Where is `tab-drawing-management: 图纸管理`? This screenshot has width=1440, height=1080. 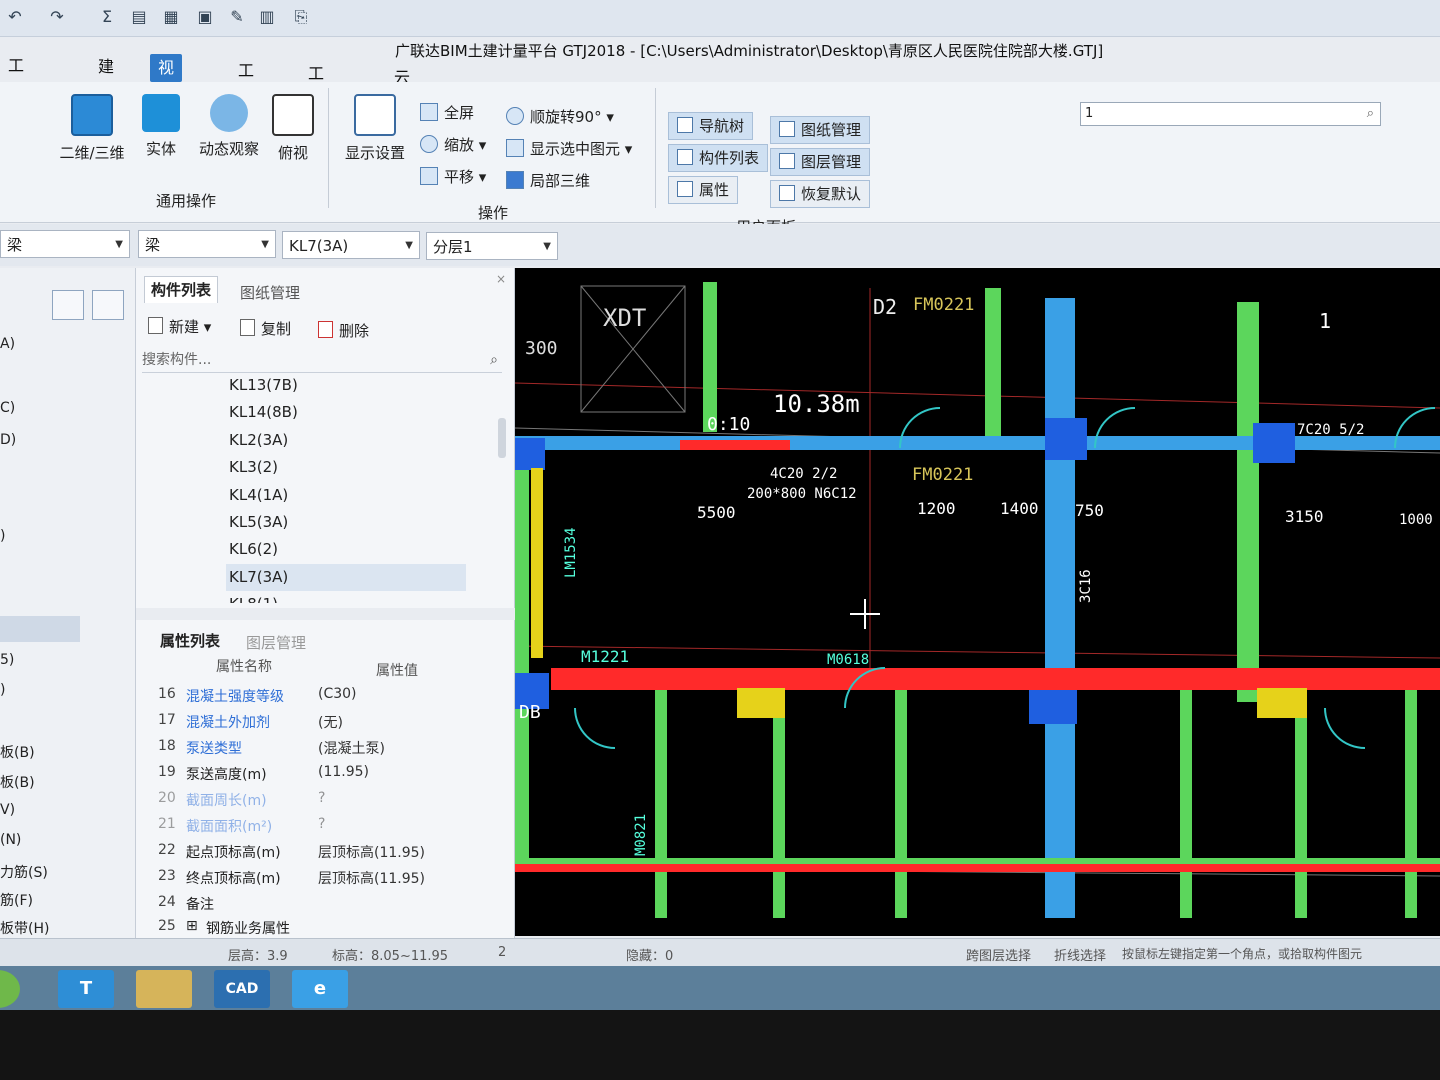
tab-drawing-management: 图纸管理 is located at coordinates (270, 293).